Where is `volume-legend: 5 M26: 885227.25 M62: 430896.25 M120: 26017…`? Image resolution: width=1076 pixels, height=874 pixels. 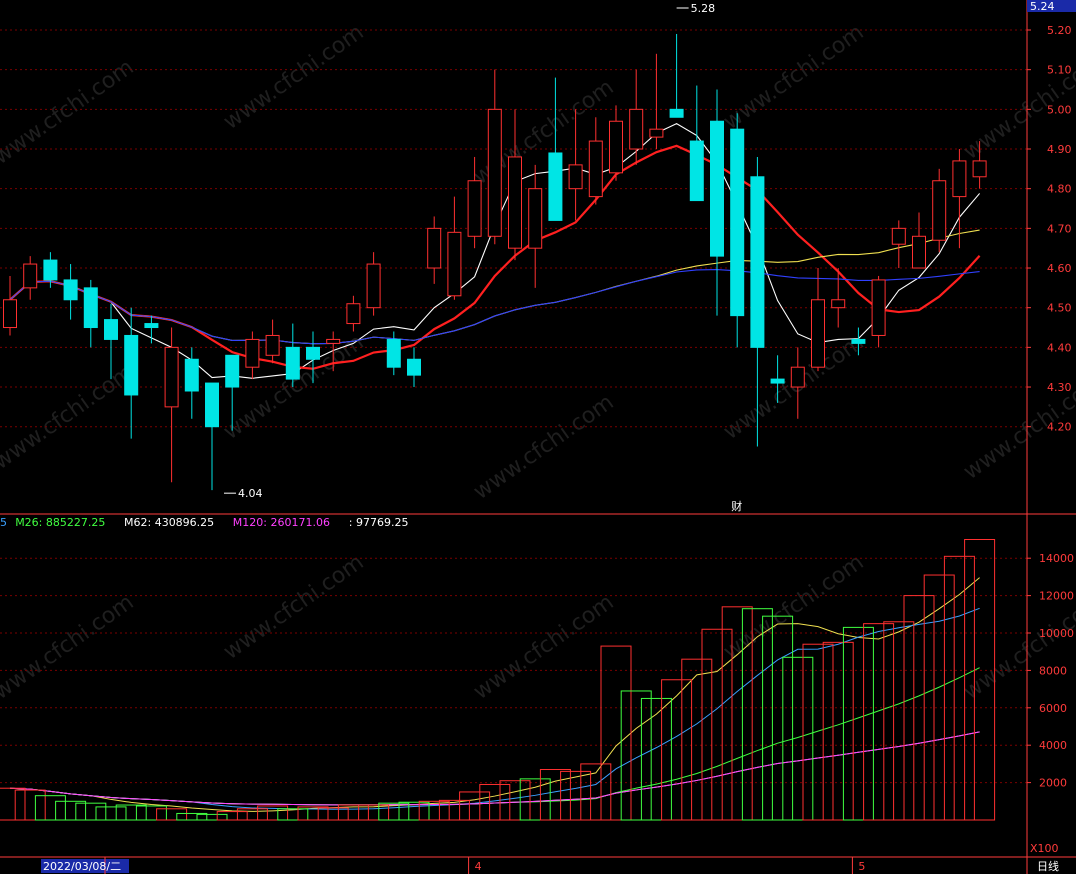 volume-legend: 5 M26: 885227.25 M62: 430896.25 M120: 26017… is located at coordinates (204, 522).